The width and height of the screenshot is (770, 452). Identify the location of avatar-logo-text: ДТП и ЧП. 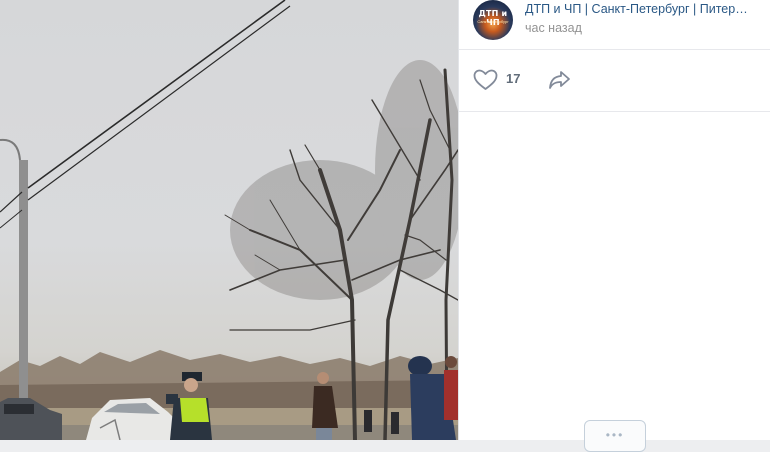
(493, 18).